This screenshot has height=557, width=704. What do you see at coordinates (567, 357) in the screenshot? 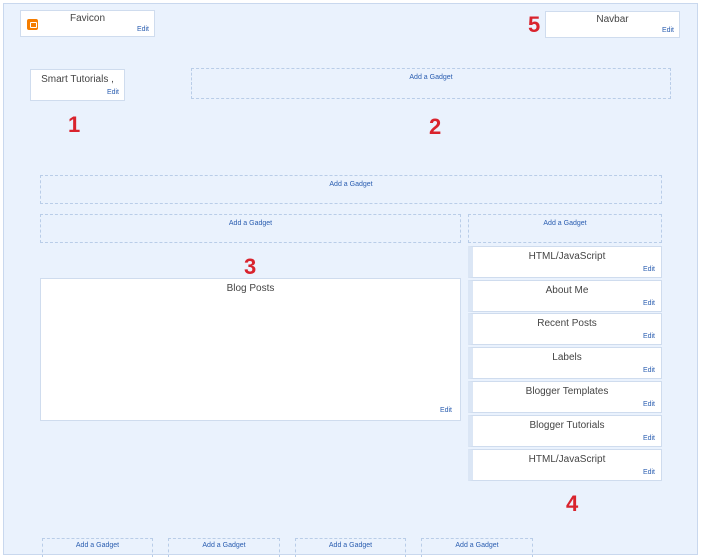
I see `sidebar-item-label: Labels` at bounding box center [567, 357].